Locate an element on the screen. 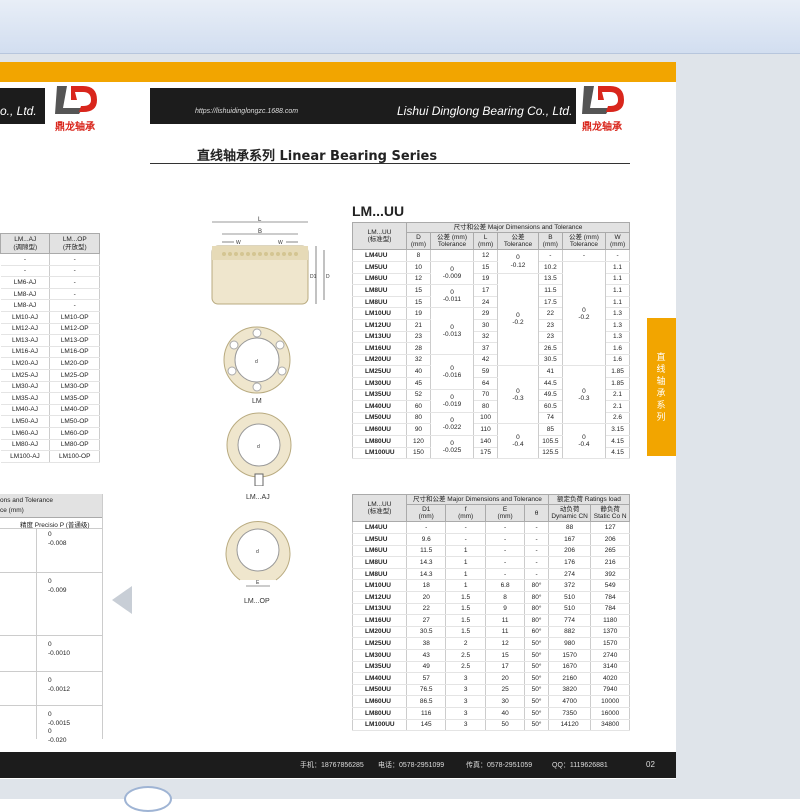 The image size is (800, 812). b-cell: 17.5 is located at coordinates (550, 302).